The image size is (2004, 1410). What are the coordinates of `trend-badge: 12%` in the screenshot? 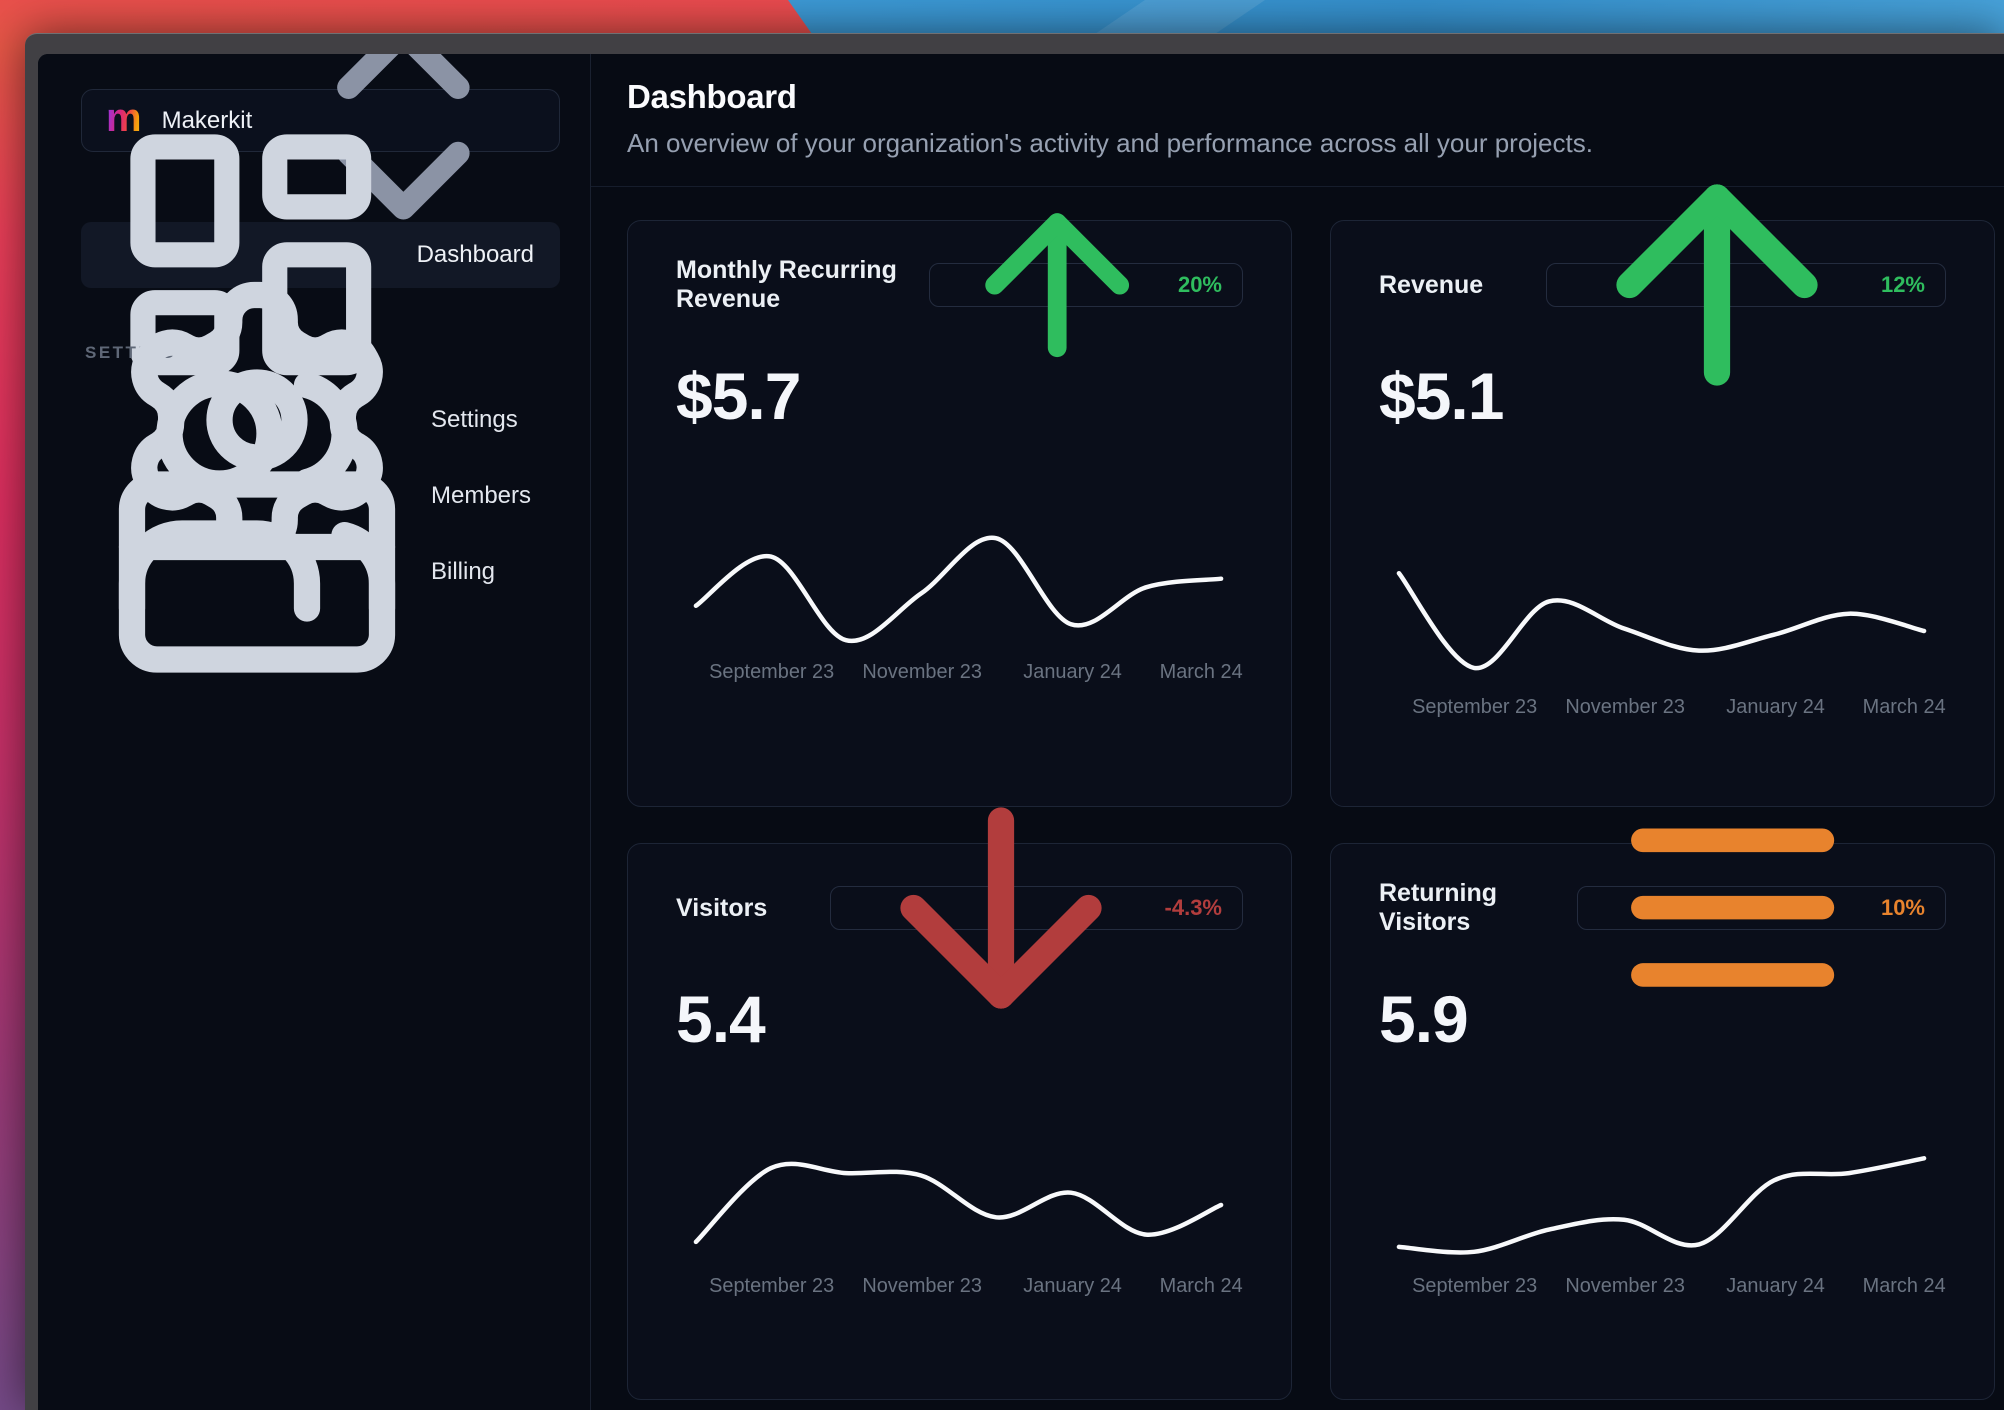 It's located at (1745, 285).